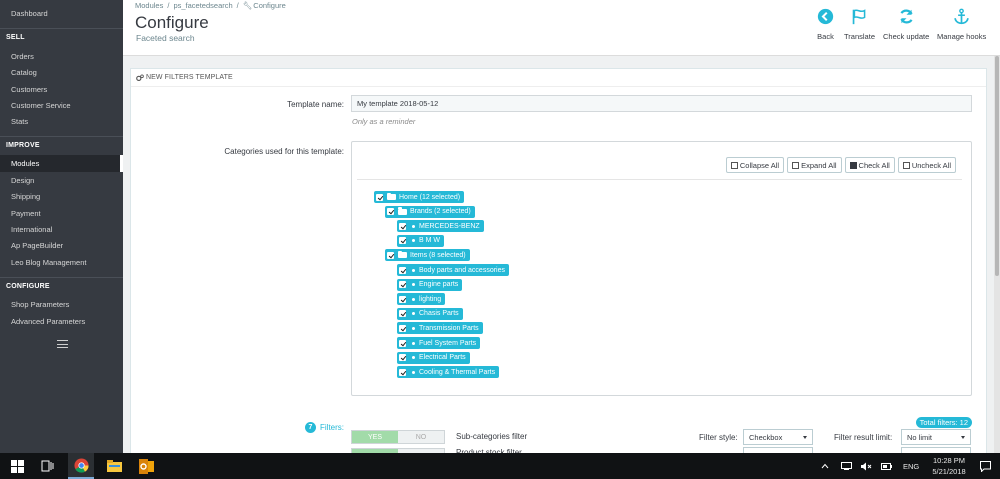 The width and height of the screenshot is (1000, 479). Describe the element at coordinates (448, 372) in the screenshot. I see `tree-leaf-node: Cooling & Thermal Parts` at that location.